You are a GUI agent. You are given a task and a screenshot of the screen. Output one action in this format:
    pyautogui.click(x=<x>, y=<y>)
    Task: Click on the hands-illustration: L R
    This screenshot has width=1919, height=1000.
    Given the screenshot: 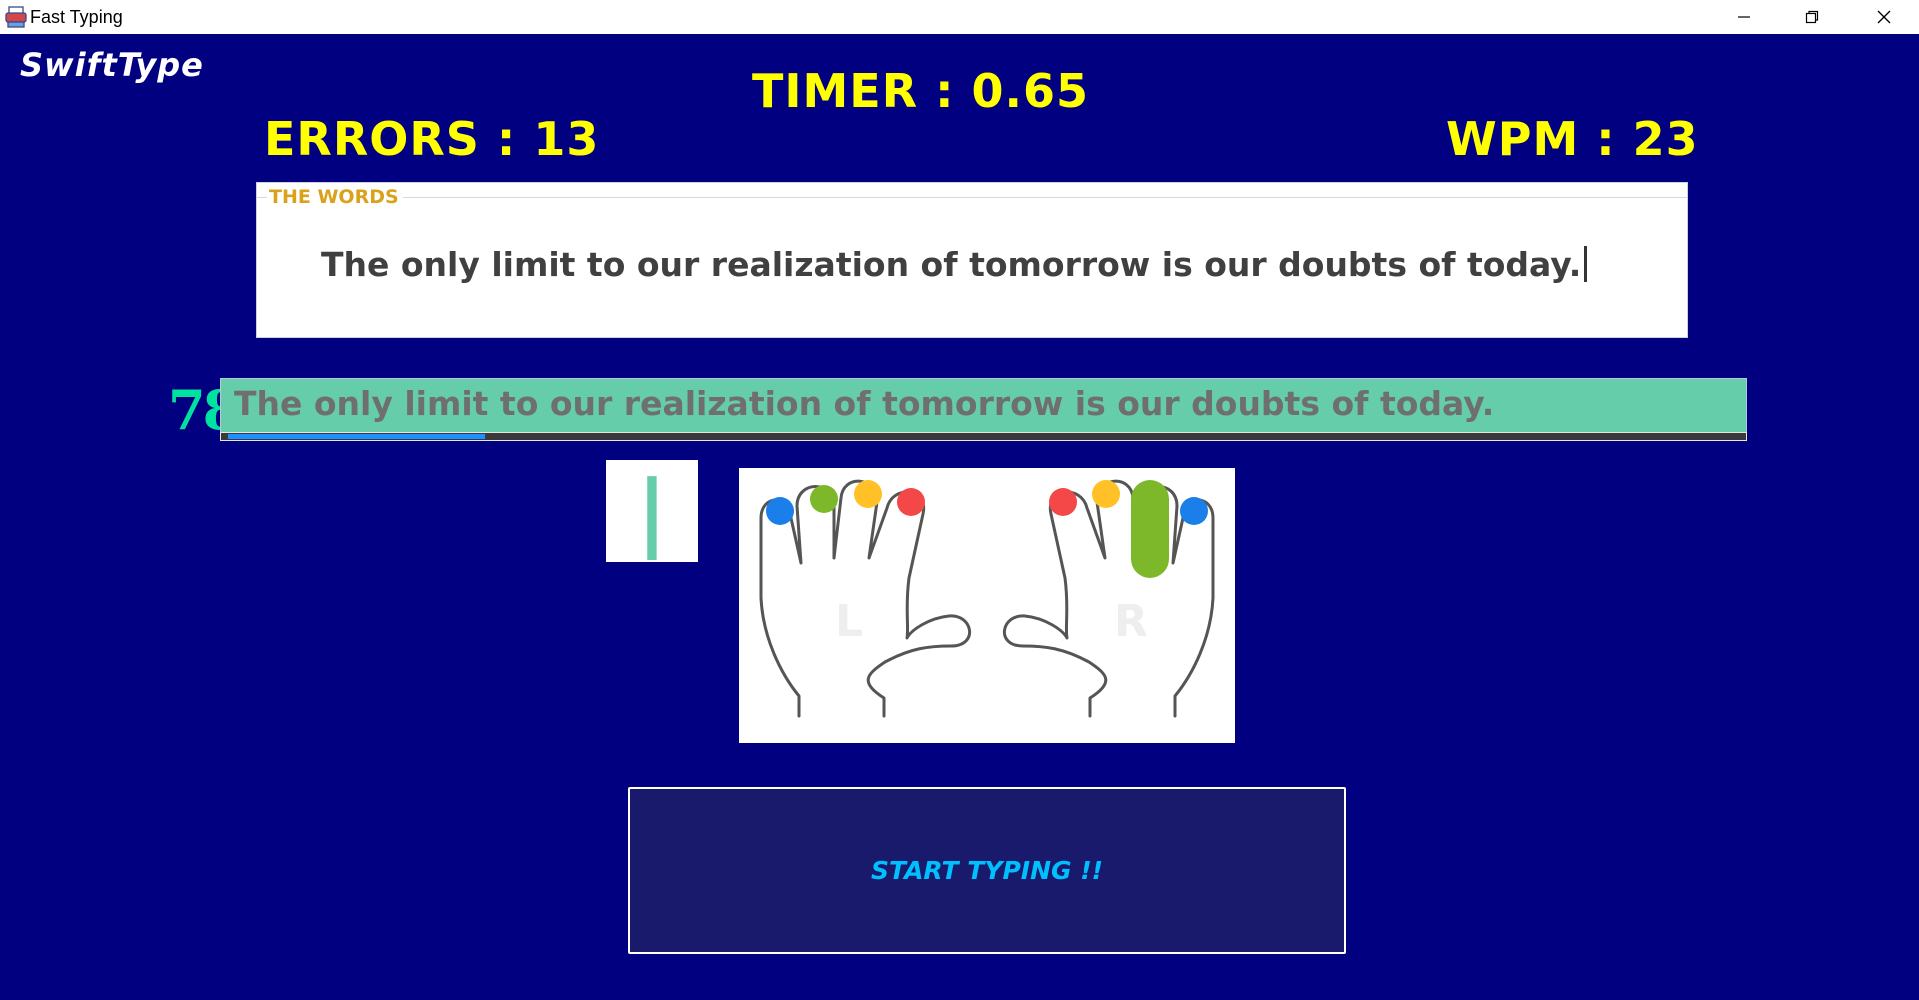 What is the action you would take?
    pyautogui.click(x=987, y=598)
    